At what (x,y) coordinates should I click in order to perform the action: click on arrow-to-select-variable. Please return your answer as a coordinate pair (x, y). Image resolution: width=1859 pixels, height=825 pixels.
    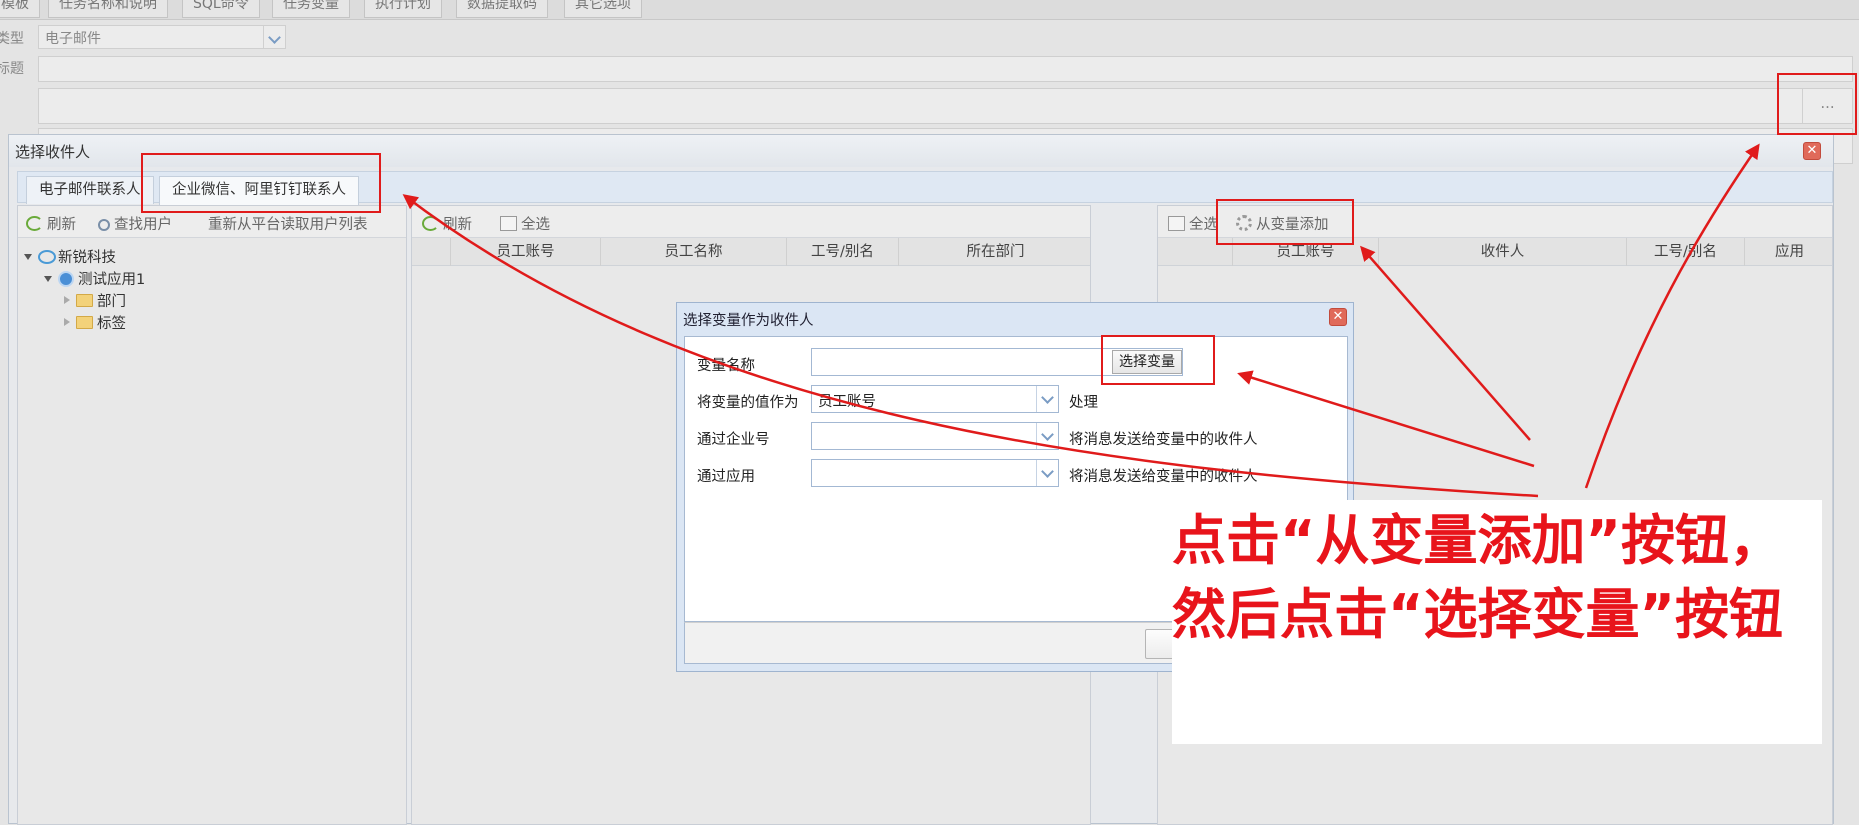
    Looking at the image, I should click on (1386, 419).